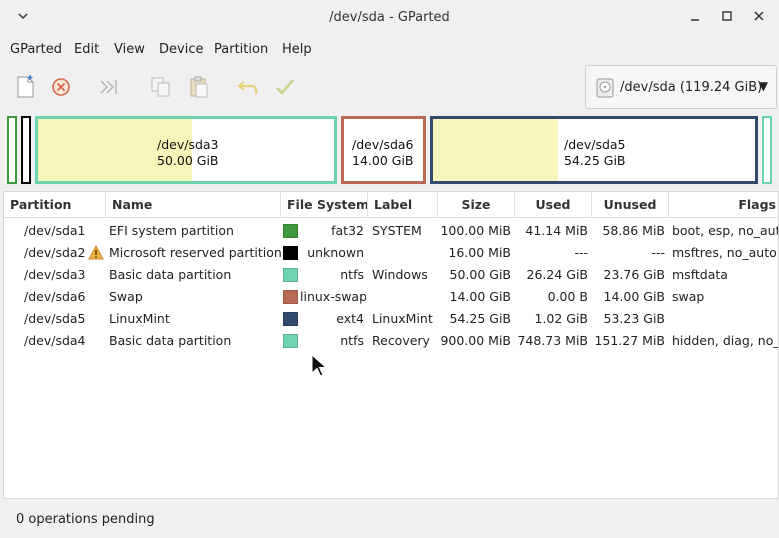 Image resolution: width=779 pixels, height=538 pixels. I want to click on menu-gparted: GParted, so click(36, 49).